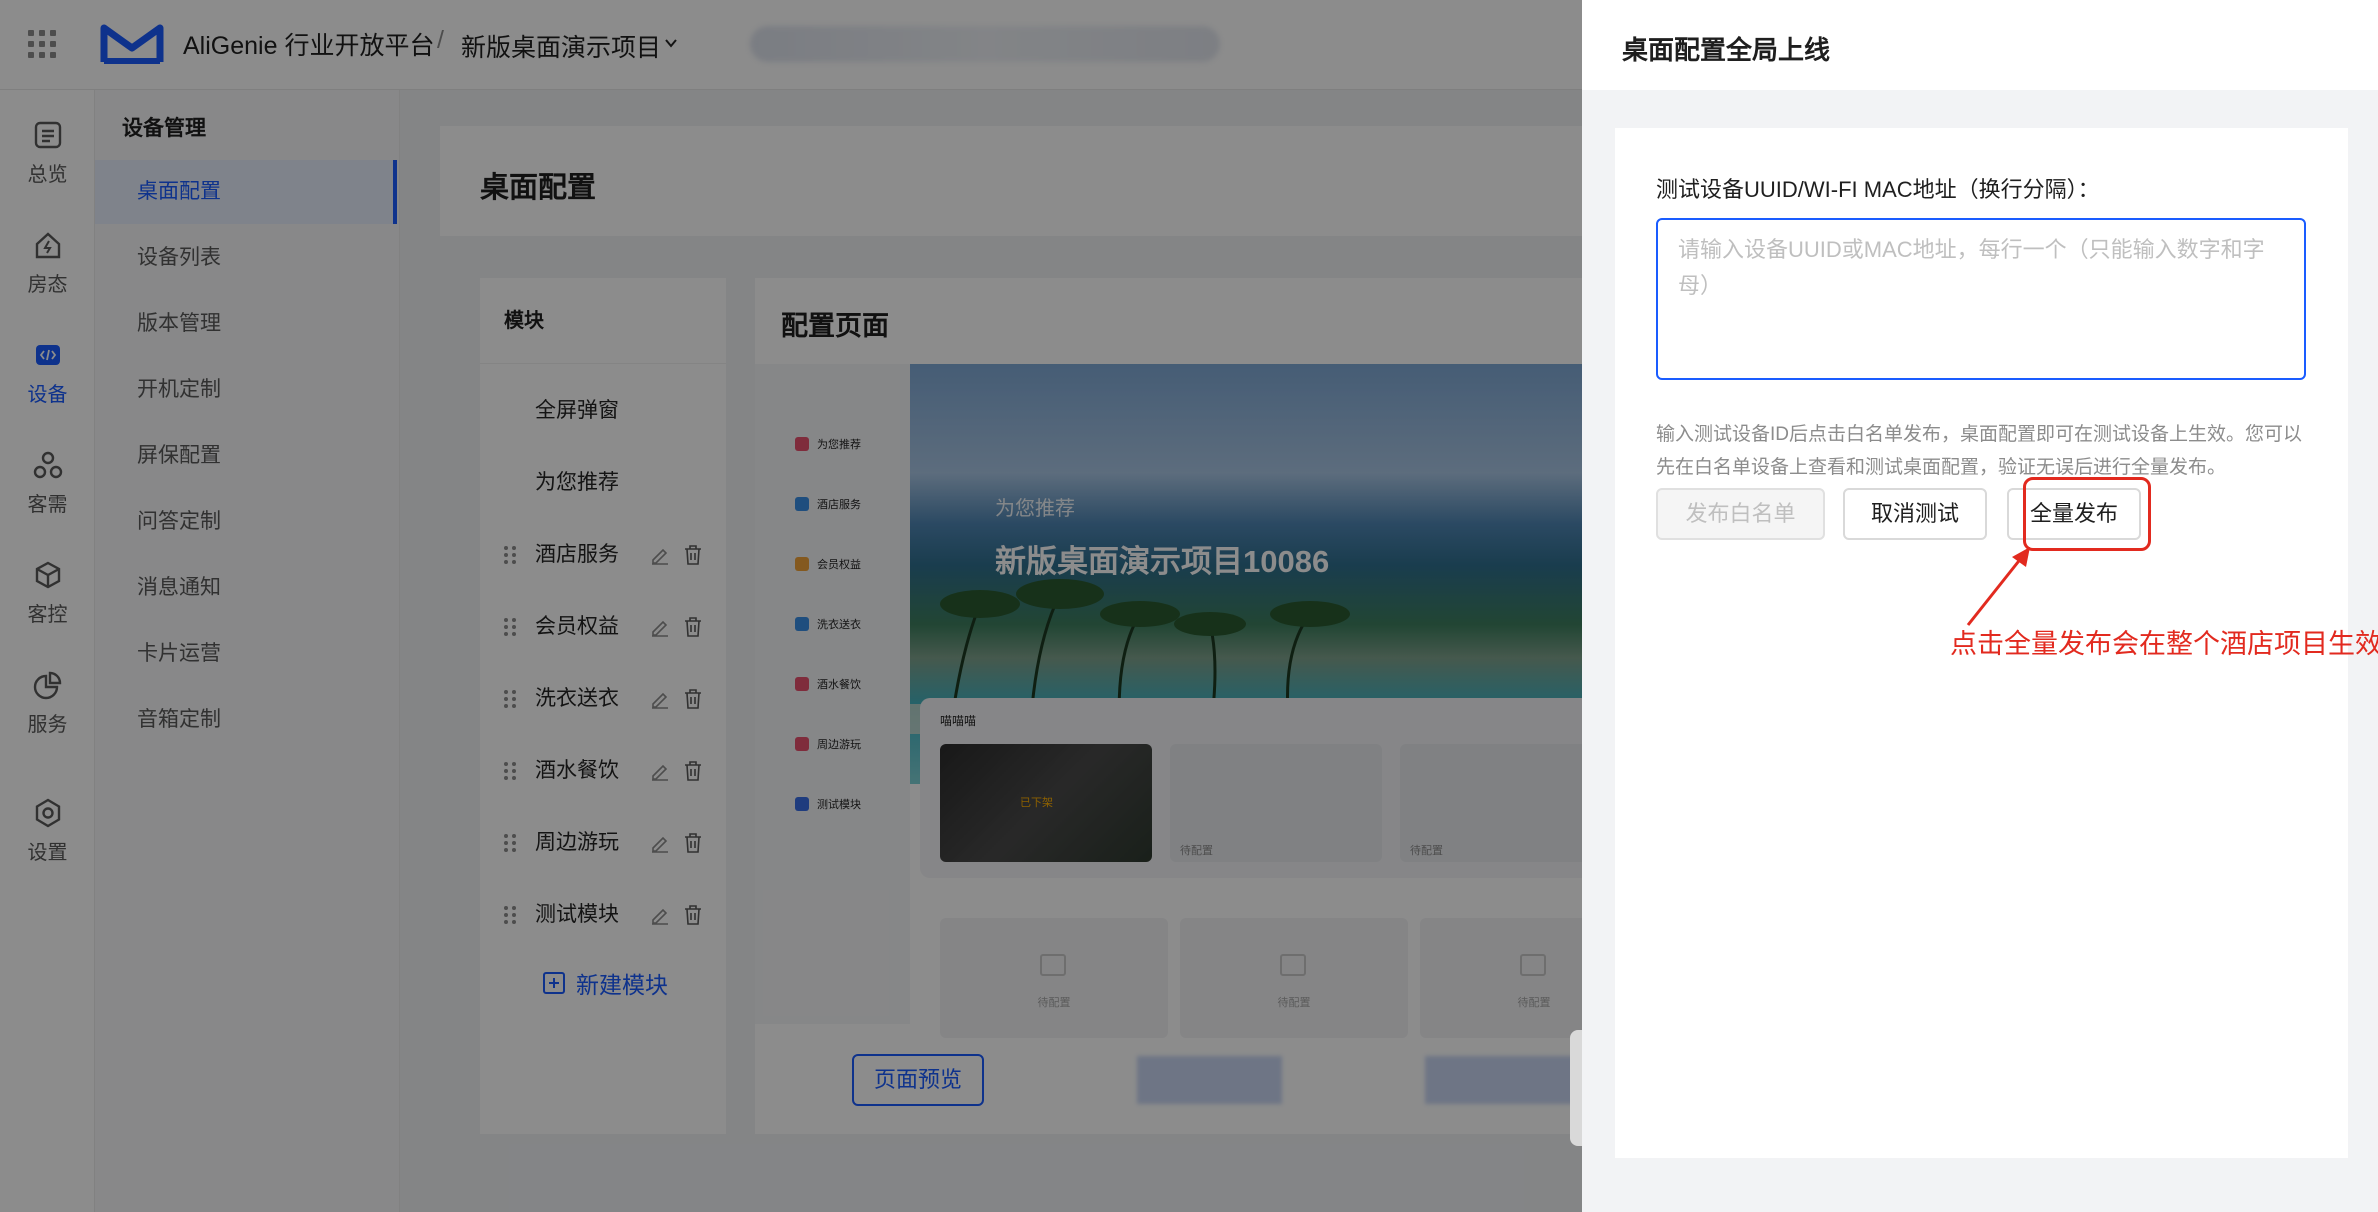 The height and width of the screenshot is (1212, 2378). I want to click on uuid-input, so click(1981, 299).